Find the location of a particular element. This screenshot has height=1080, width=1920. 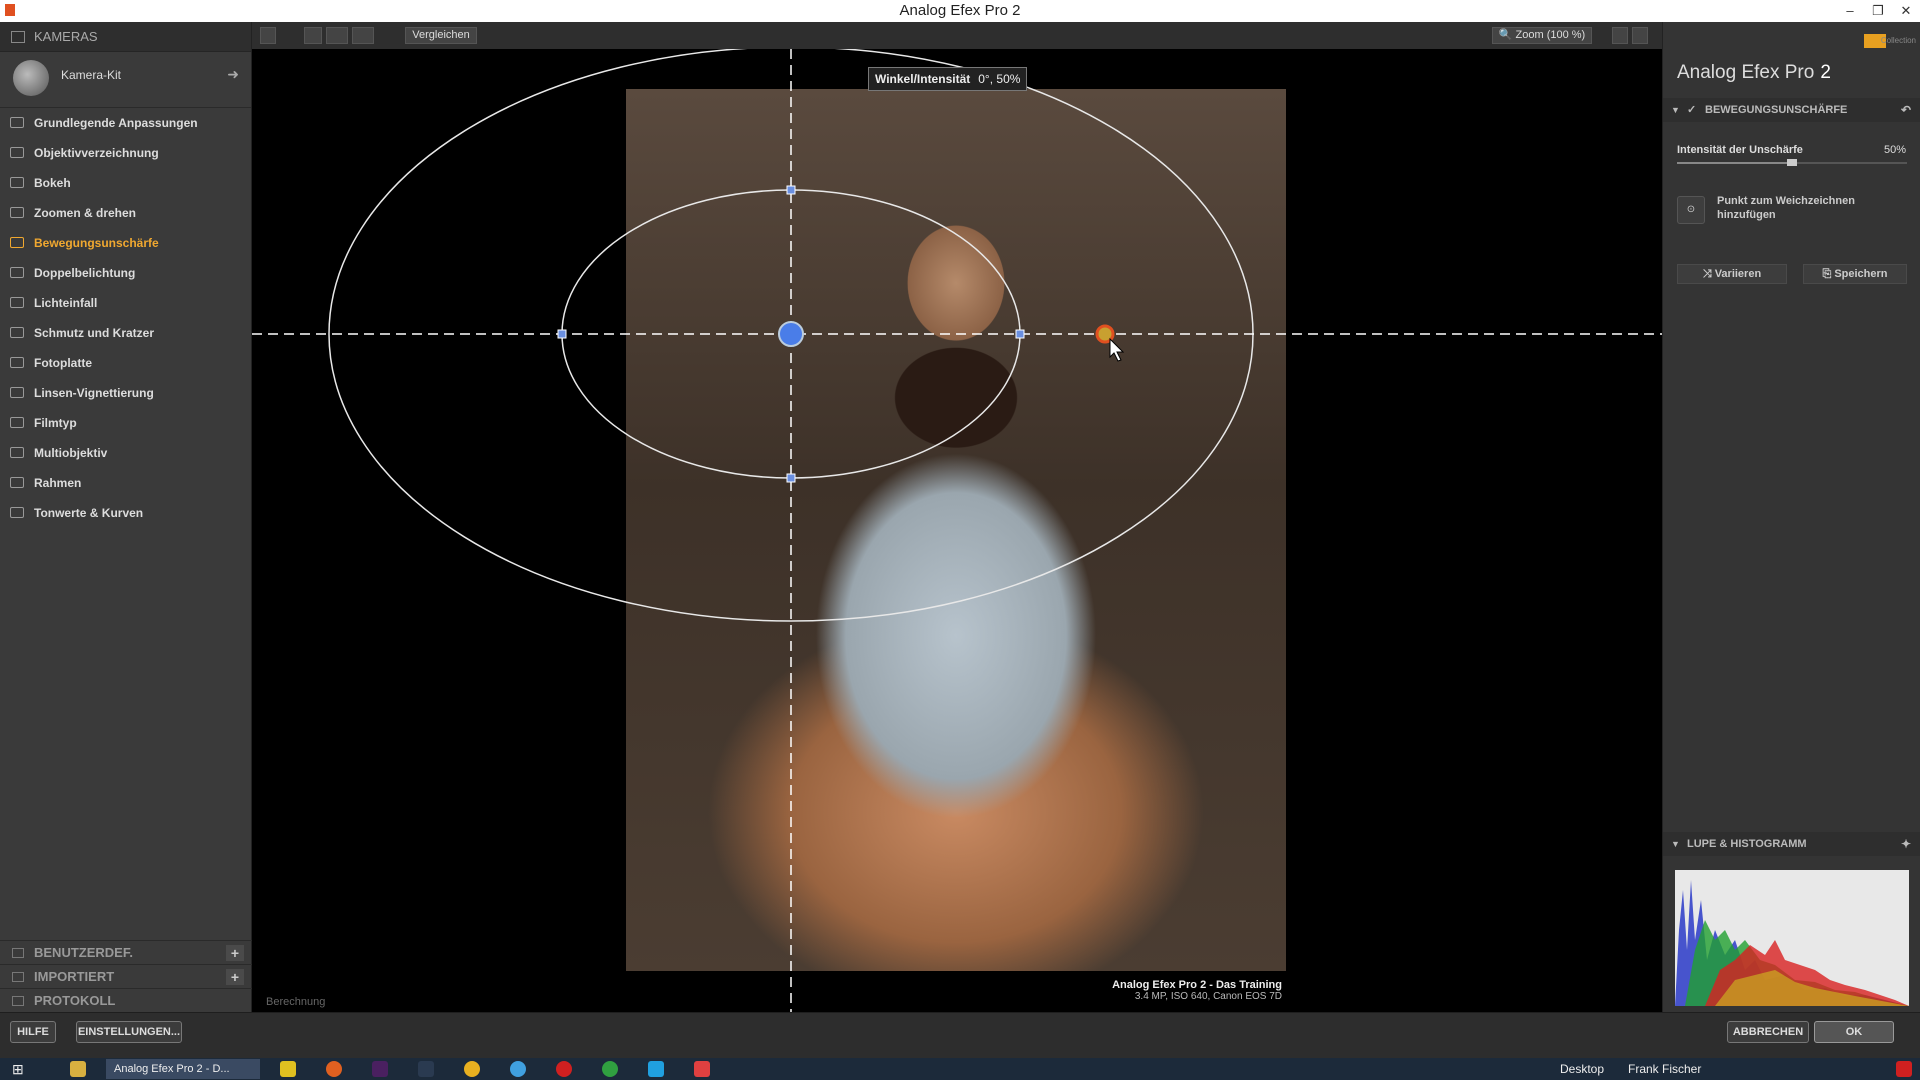

compare-button: Vergleichen is located at coordinates (441, 35).